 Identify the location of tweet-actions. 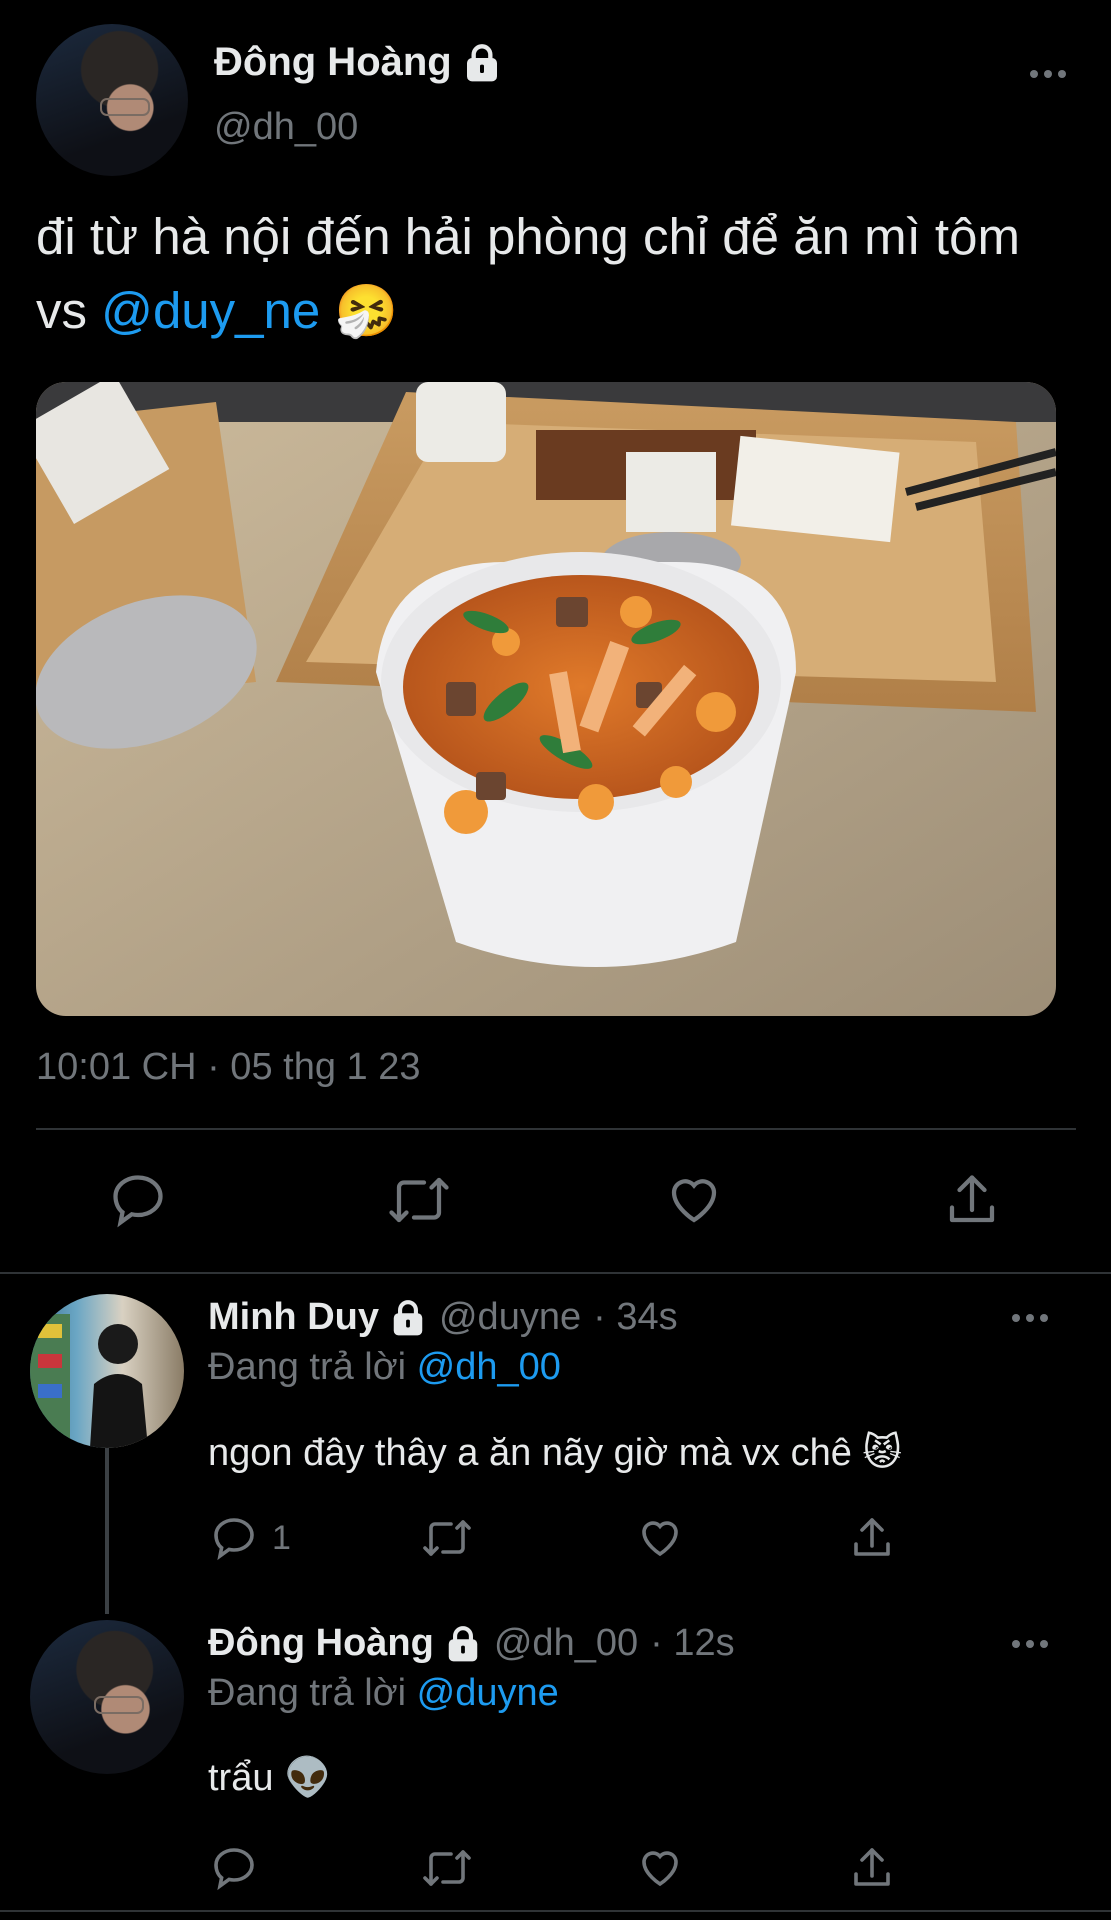
(558, 1200).